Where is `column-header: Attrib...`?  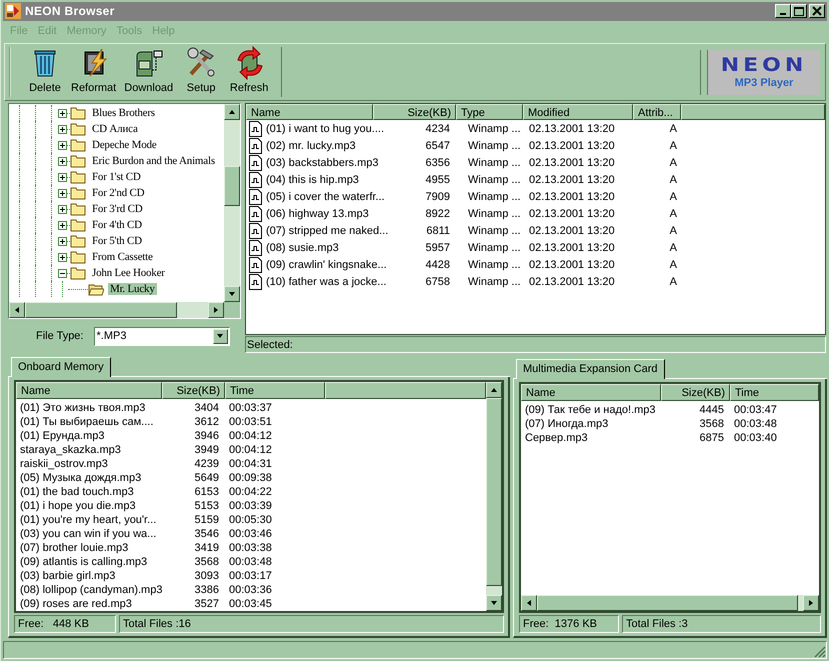 column-header: Attrib... is located at coordinates (657, 112).